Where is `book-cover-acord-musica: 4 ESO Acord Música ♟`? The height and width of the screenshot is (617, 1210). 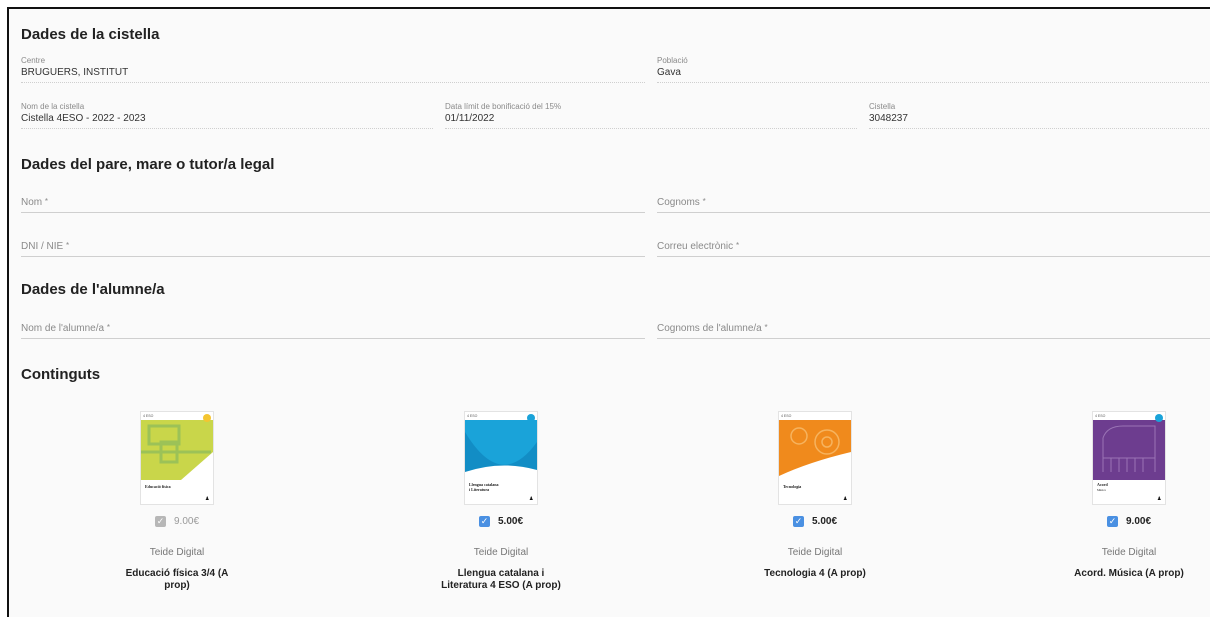
book-cover-acord-musica: 4 ESO Acord Música ♟ is located at coordinates (1129, 458).